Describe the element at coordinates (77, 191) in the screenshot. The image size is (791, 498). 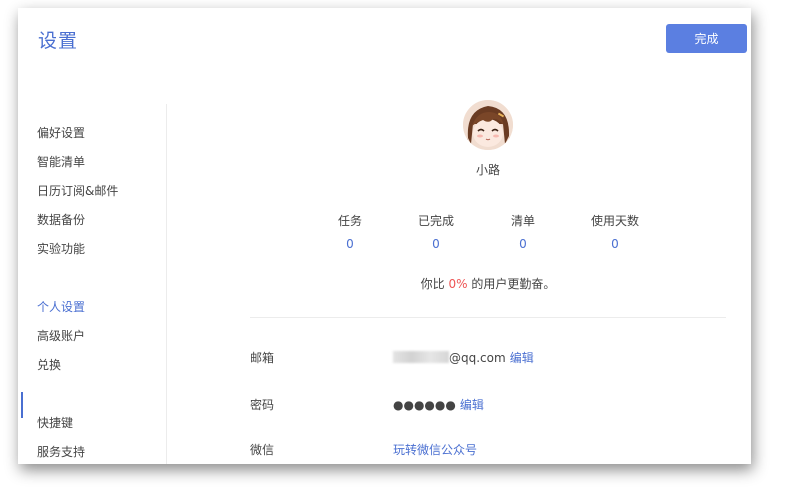
I see `sidebar-item-calendar-email: 日历订阅&邮件` at that location.